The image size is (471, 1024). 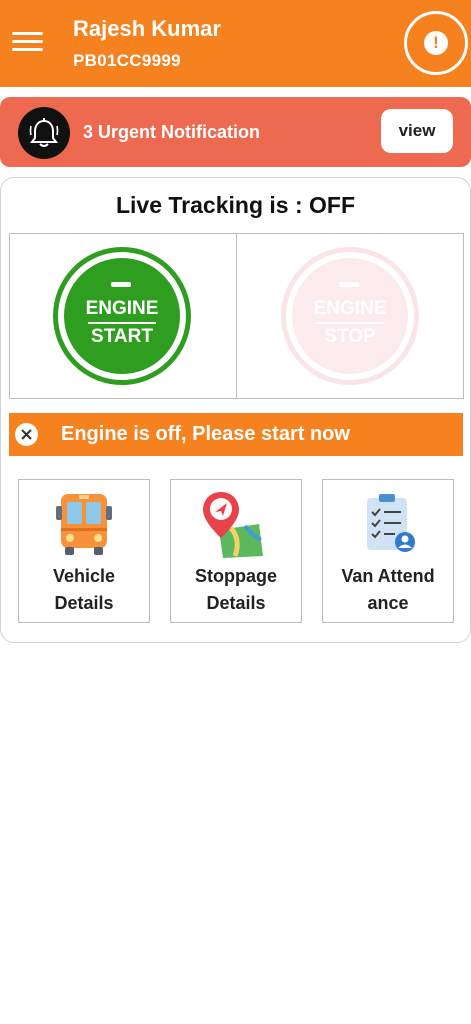 What do you see at coordinates (122, 308) in the screenshot?
I see `engine-start-label: ENGINE` at bounding box center [122, 308].